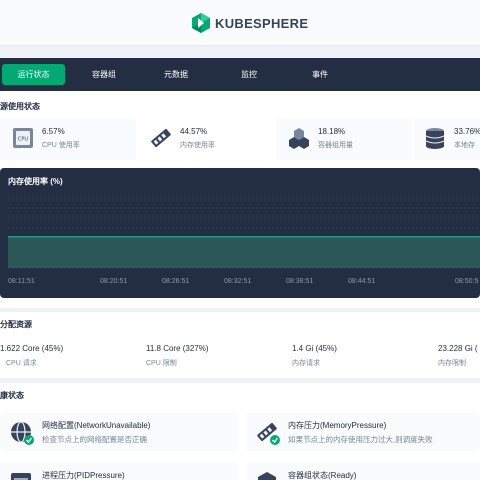 The height and width of the screenshot is (480, 480). I want to click on health-card-ready: 容器组状态(Ready), so click(363, 471).